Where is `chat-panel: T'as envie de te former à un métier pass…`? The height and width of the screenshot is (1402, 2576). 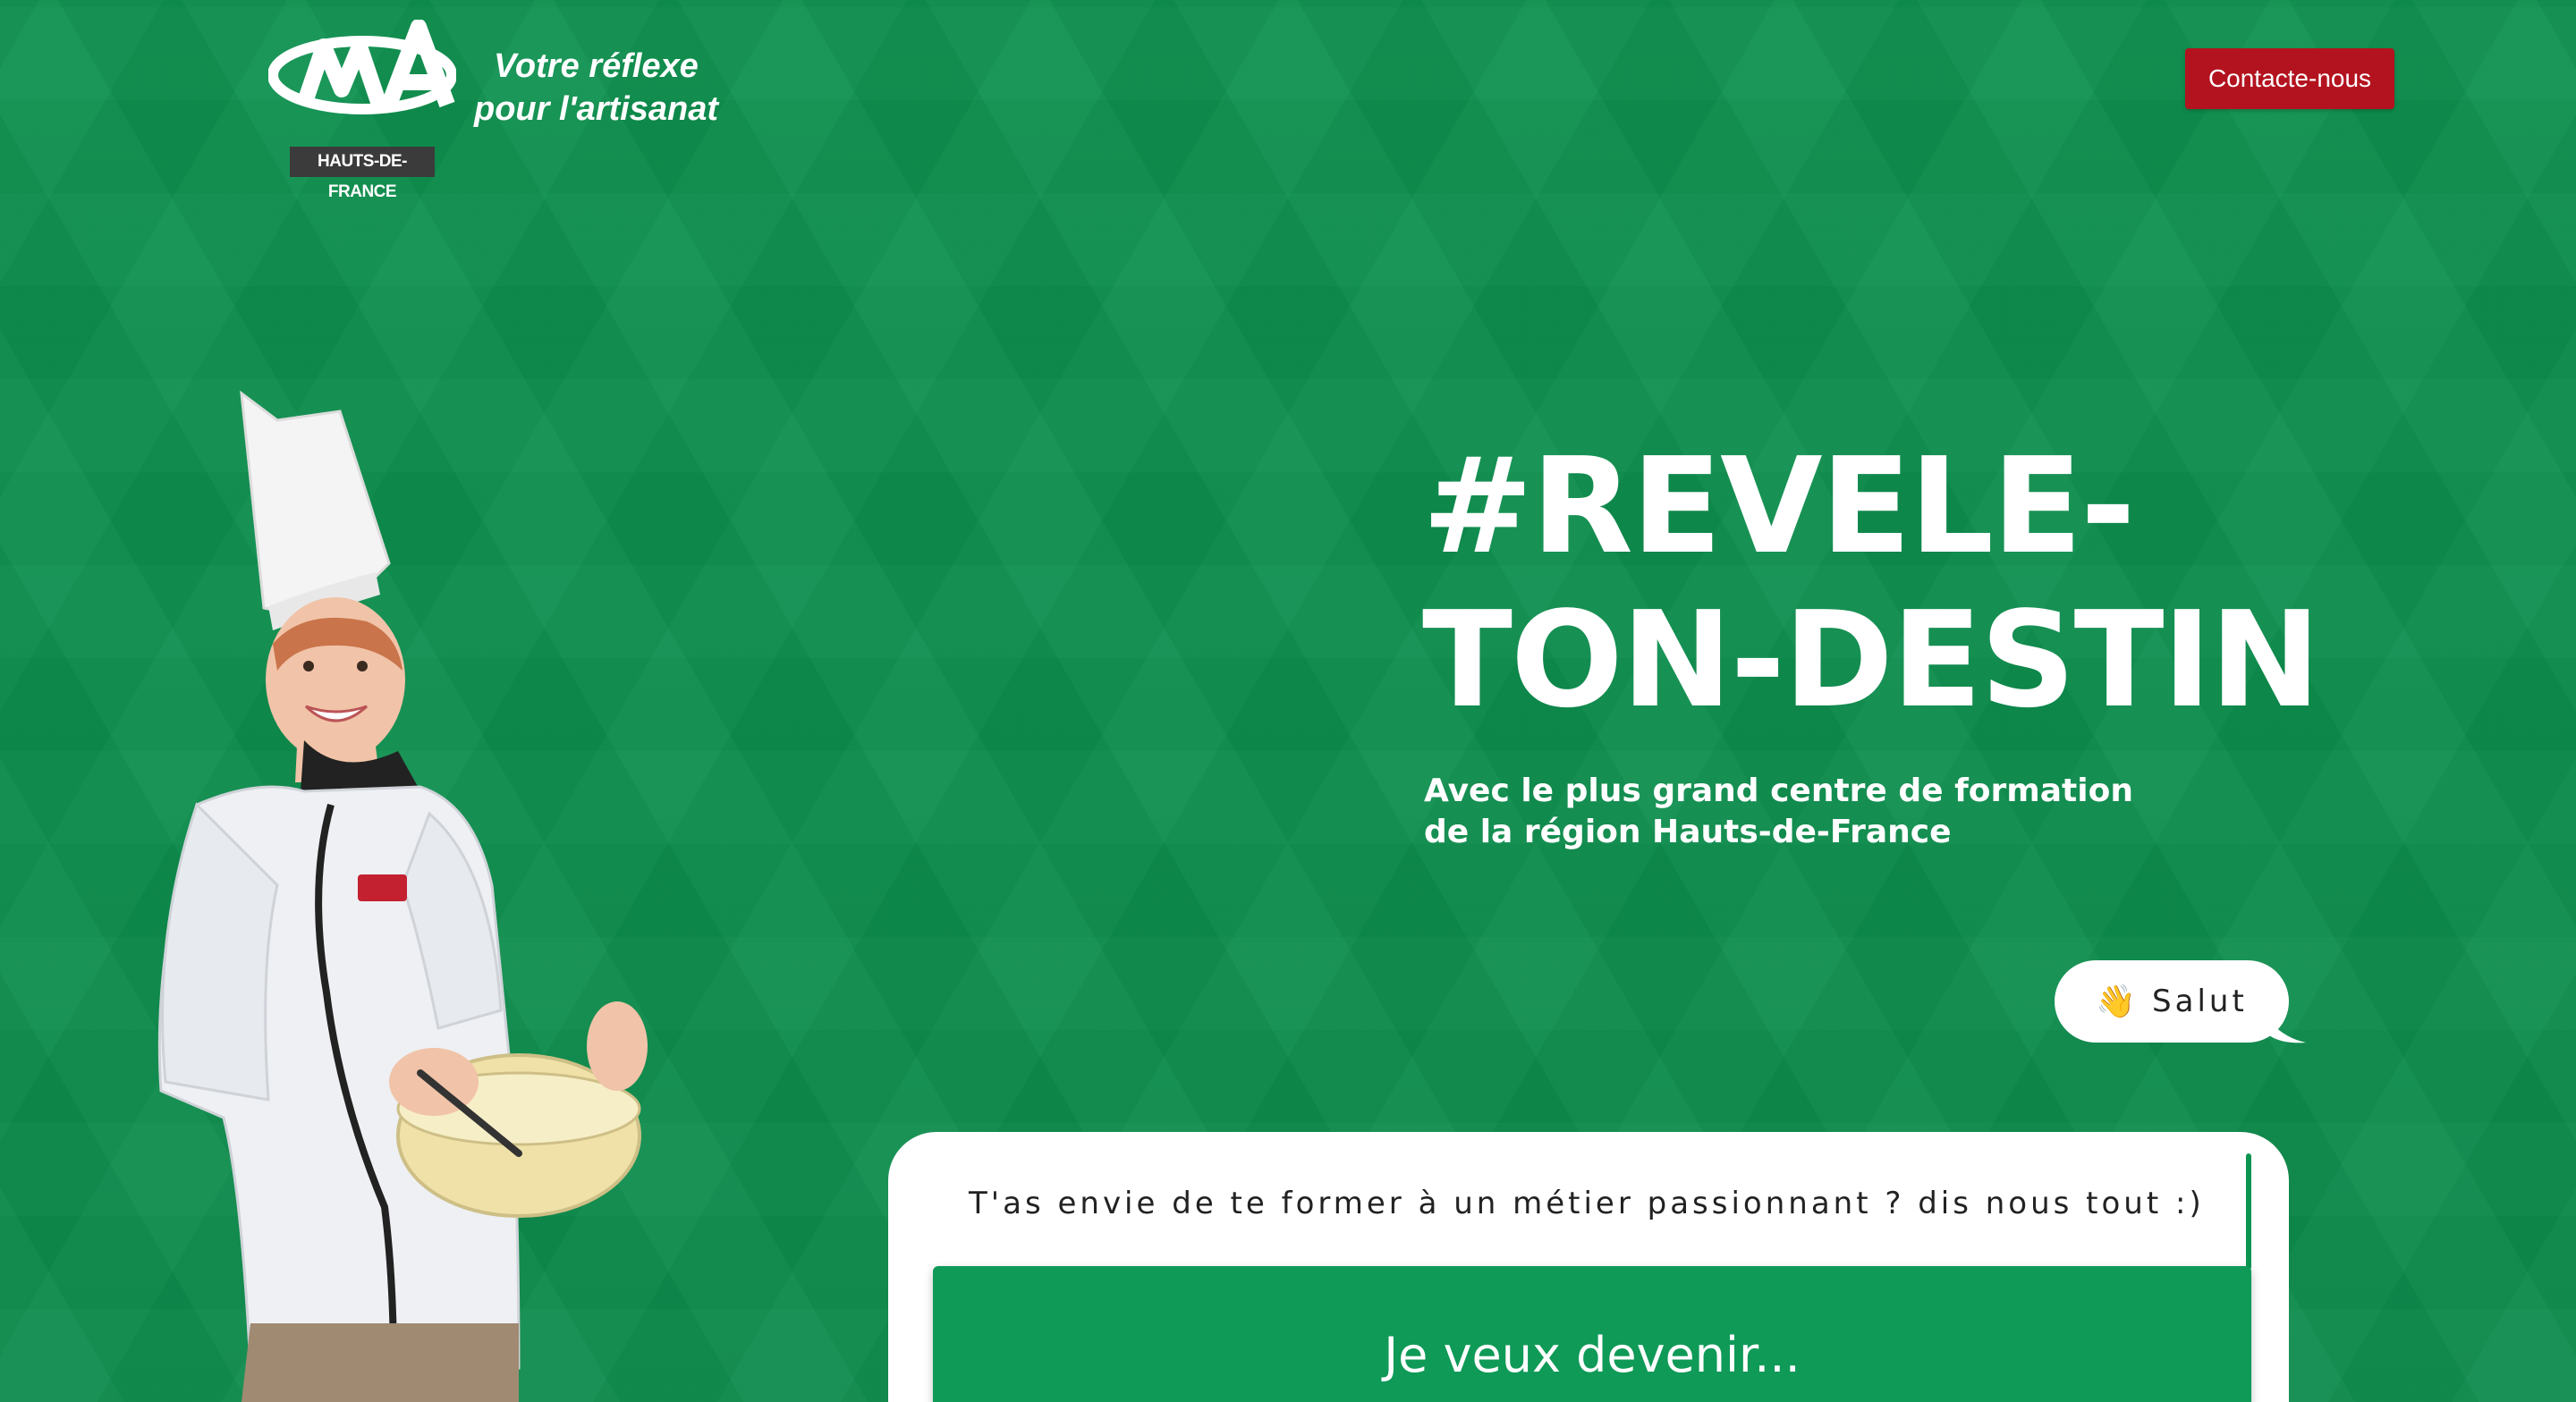 chat-panel: T'as envie de te former à un métier pass… is located at coordinates (1588, 1267).